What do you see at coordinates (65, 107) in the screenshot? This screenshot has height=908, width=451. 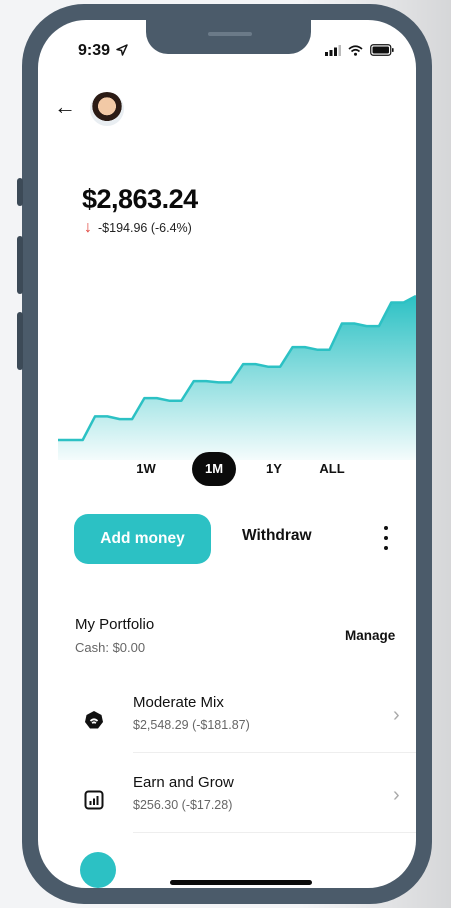 I see `back-arrow-icon: ←` at bounding box center [65, 107].